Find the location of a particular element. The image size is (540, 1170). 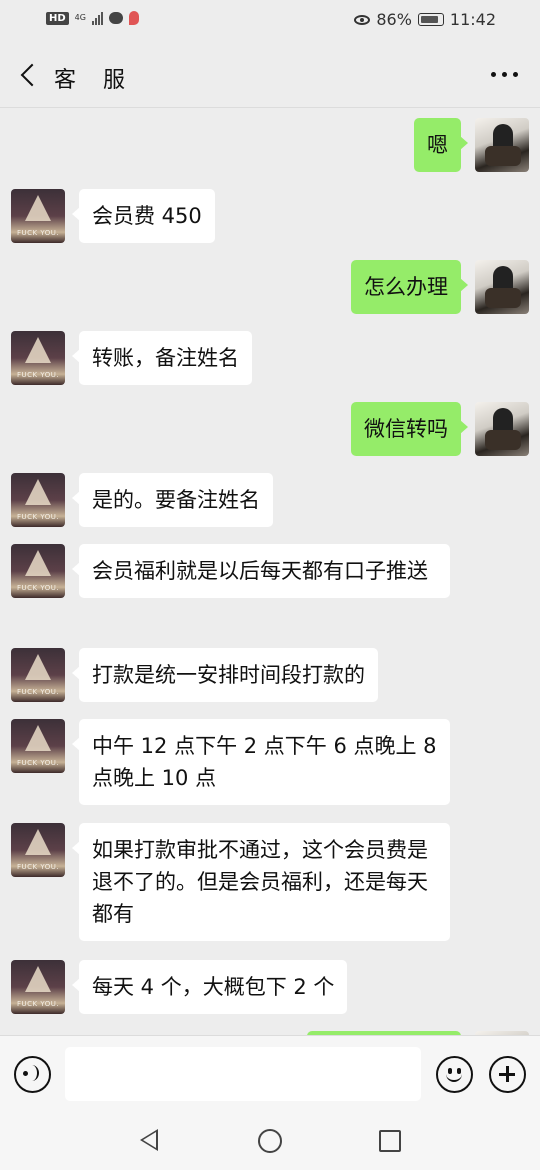

input-bar is located at coordinates (270, 1073).